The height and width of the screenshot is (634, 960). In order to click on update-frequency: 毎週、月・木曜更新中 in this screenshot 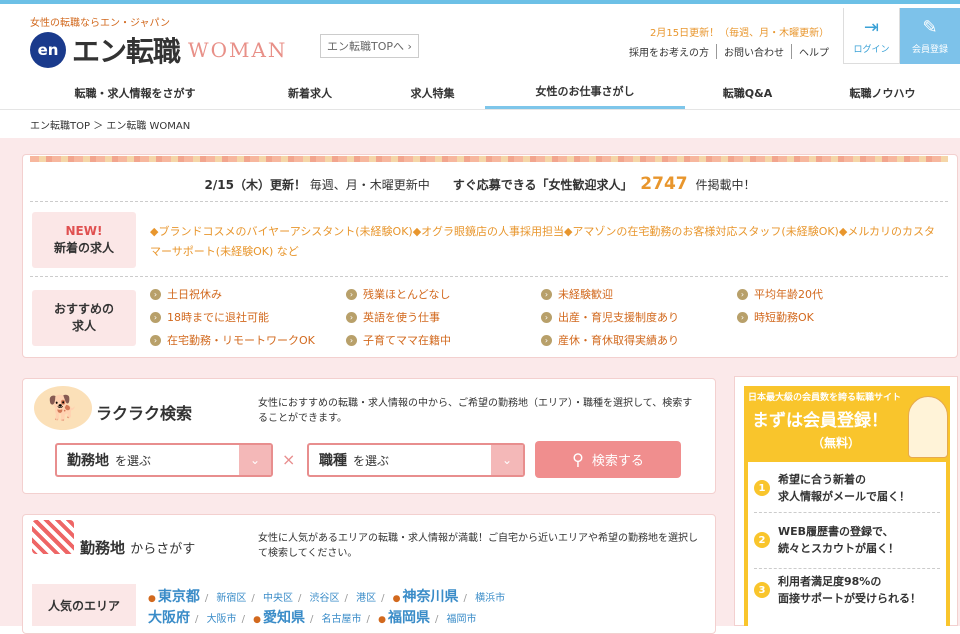, I will do `click(369, 185)`.